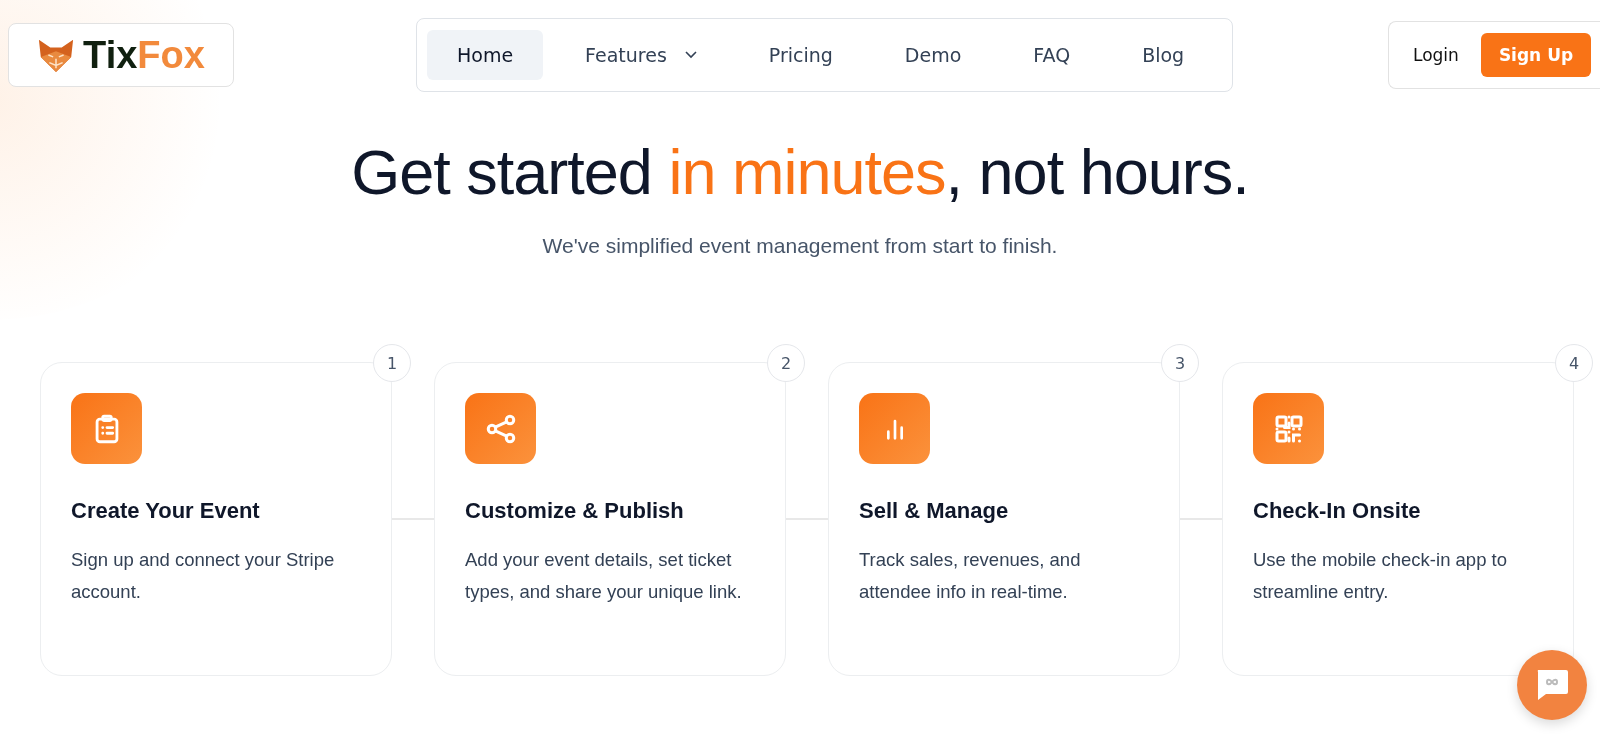 The image size is (1600, 740). Describe the element at coordinates (970, 576) in the screenshot. I see `step-description: Track sales, revenues, and attendee info in real-time.` at that location.